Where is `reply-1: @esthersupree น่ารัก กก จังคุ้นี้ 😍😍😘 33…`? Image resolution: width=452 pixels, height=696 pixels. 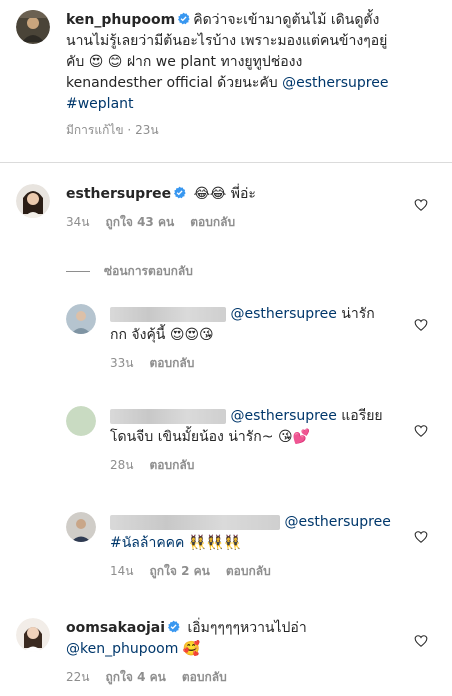
reply-1: @esthersupree น่ารัก กก จังคุ้นี้ 😍😍😘 33… is located at coordinates (226, 338).